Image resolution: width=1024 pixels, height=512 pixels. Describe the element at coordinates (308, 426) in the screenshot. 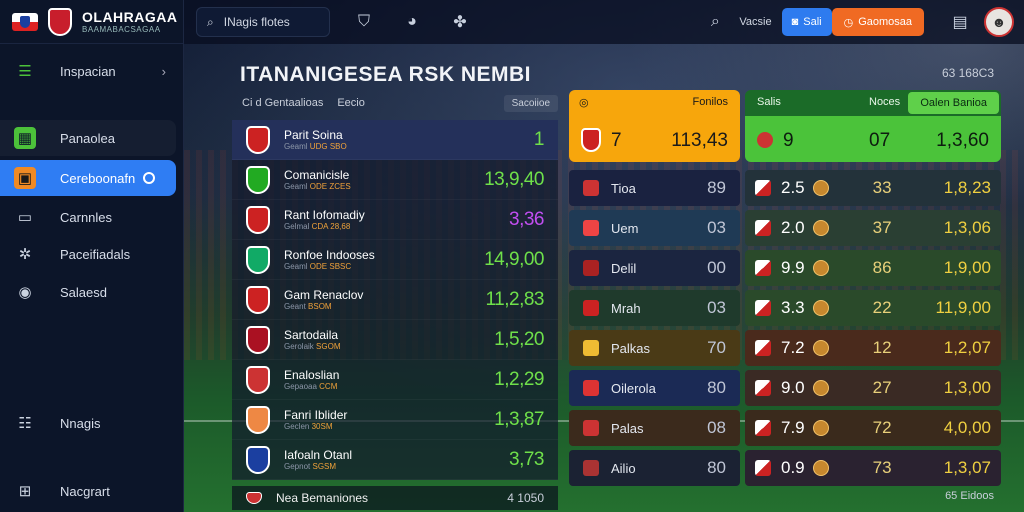

I see `team-meta: Geclen 30SM` at that location.